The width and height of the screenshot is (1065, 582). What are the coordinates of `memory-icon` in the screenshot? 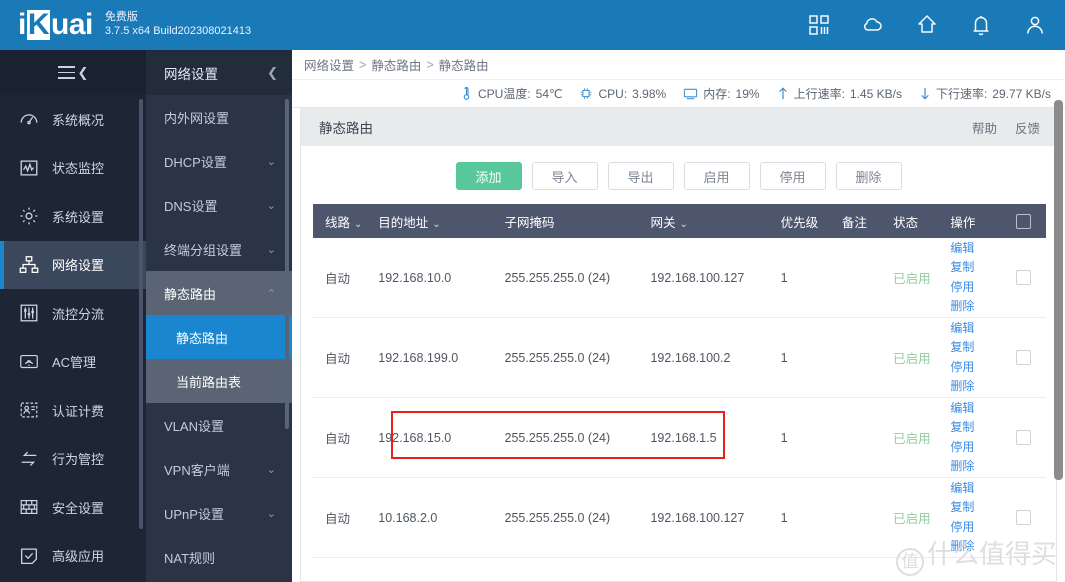 It's located at (690, 94).